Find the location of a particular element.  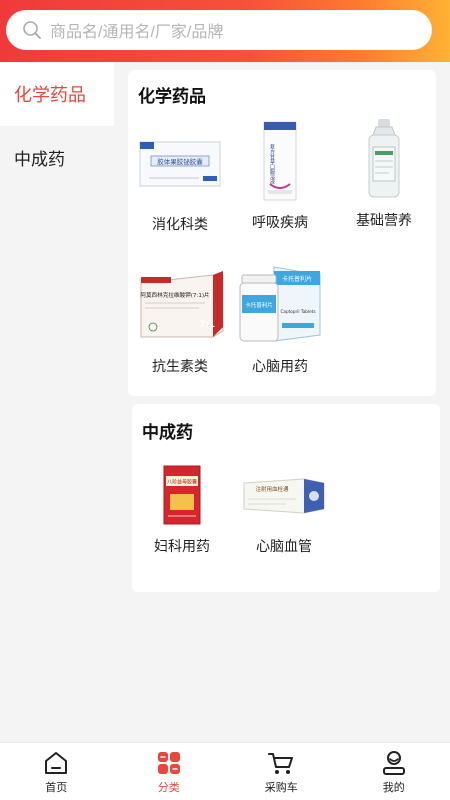

product-image: 注射用血栓通 is located at coordinates (284, 495).